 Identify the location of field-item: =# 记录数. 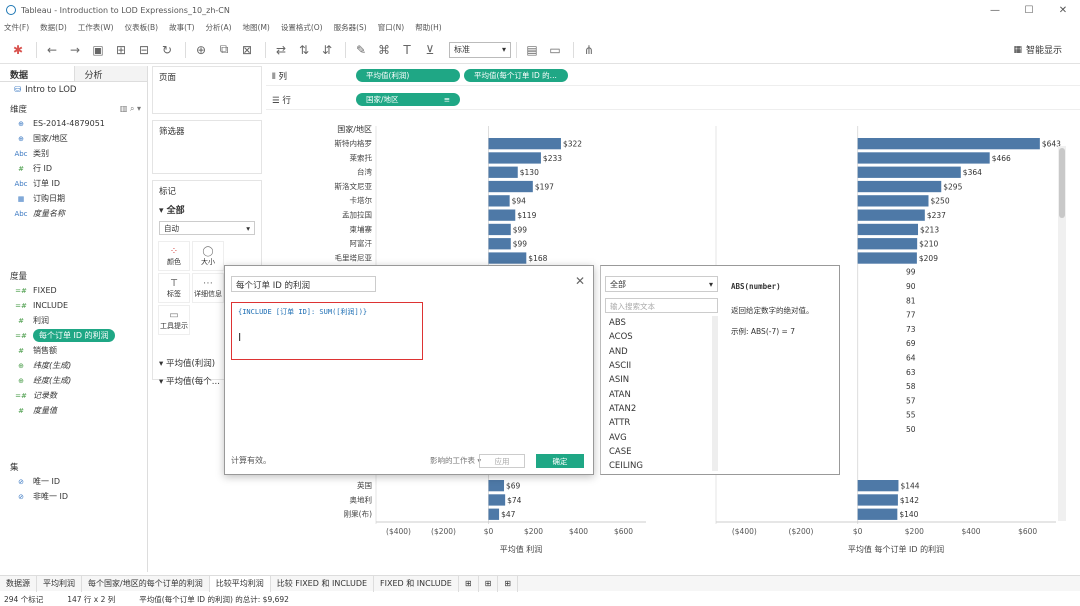
(73, 395).